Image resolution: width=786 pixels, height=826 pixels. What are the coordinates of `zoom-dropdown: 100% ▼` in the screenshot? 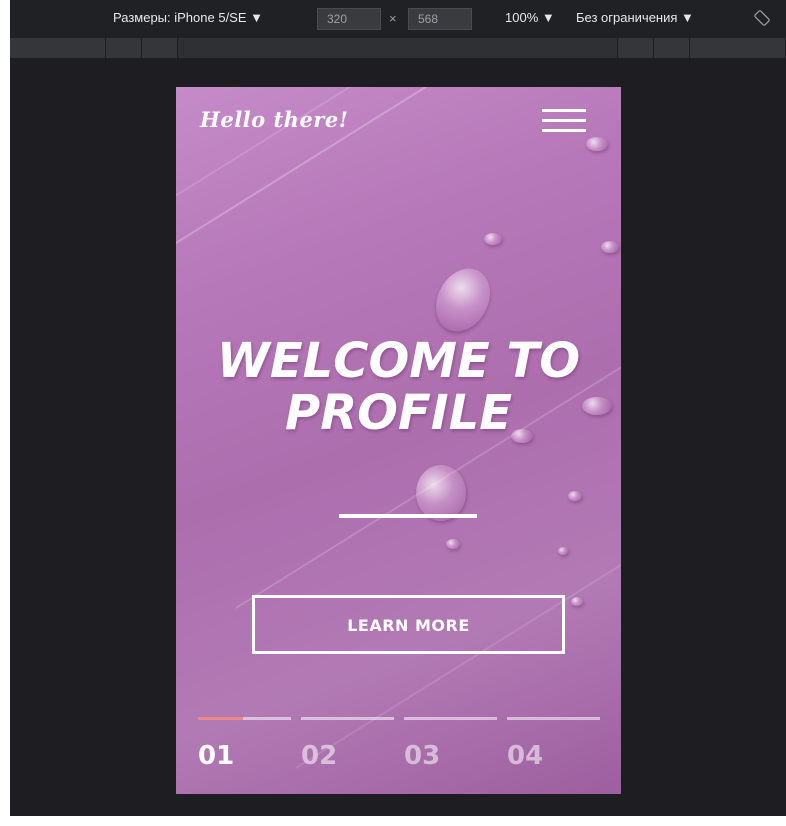 It's located at (530, 17).